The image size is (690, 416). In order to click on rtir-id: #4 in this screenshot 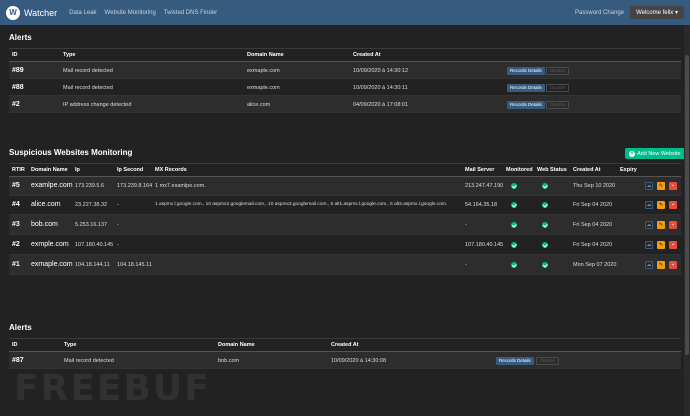, I will do `click(16, 204)`.